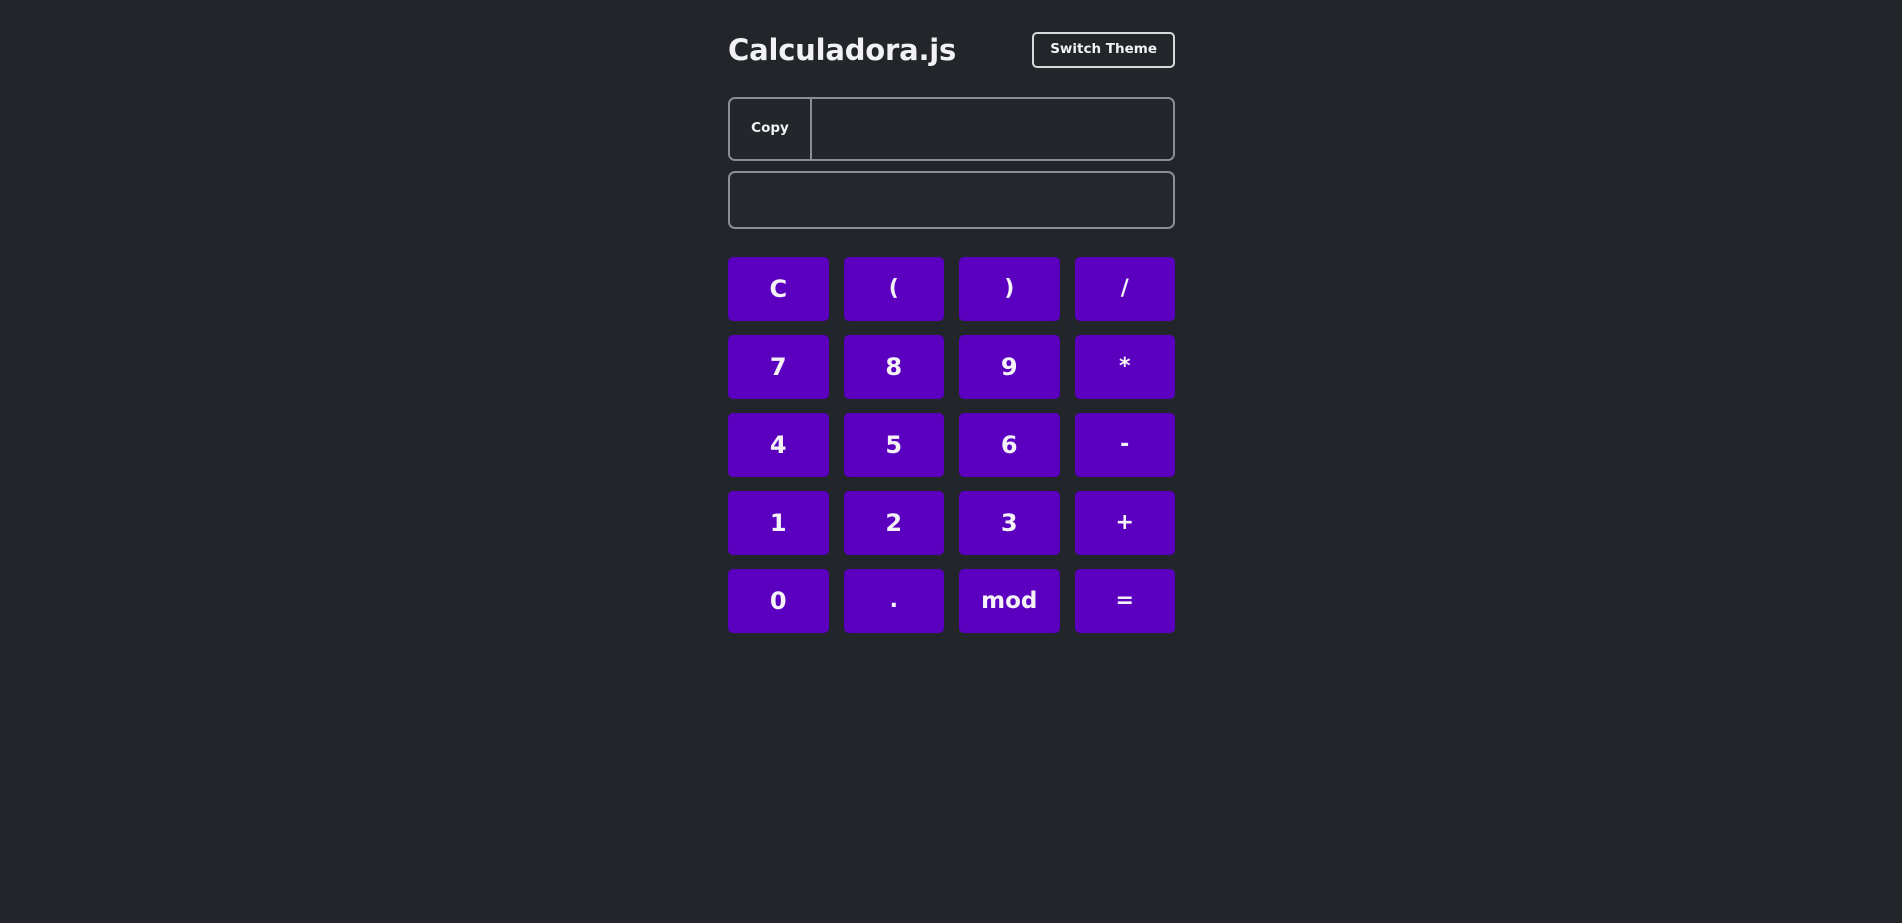 Image resolution: width=1902 pixels, height=923 pixels. I want to click on result-input, so click(951, 200).